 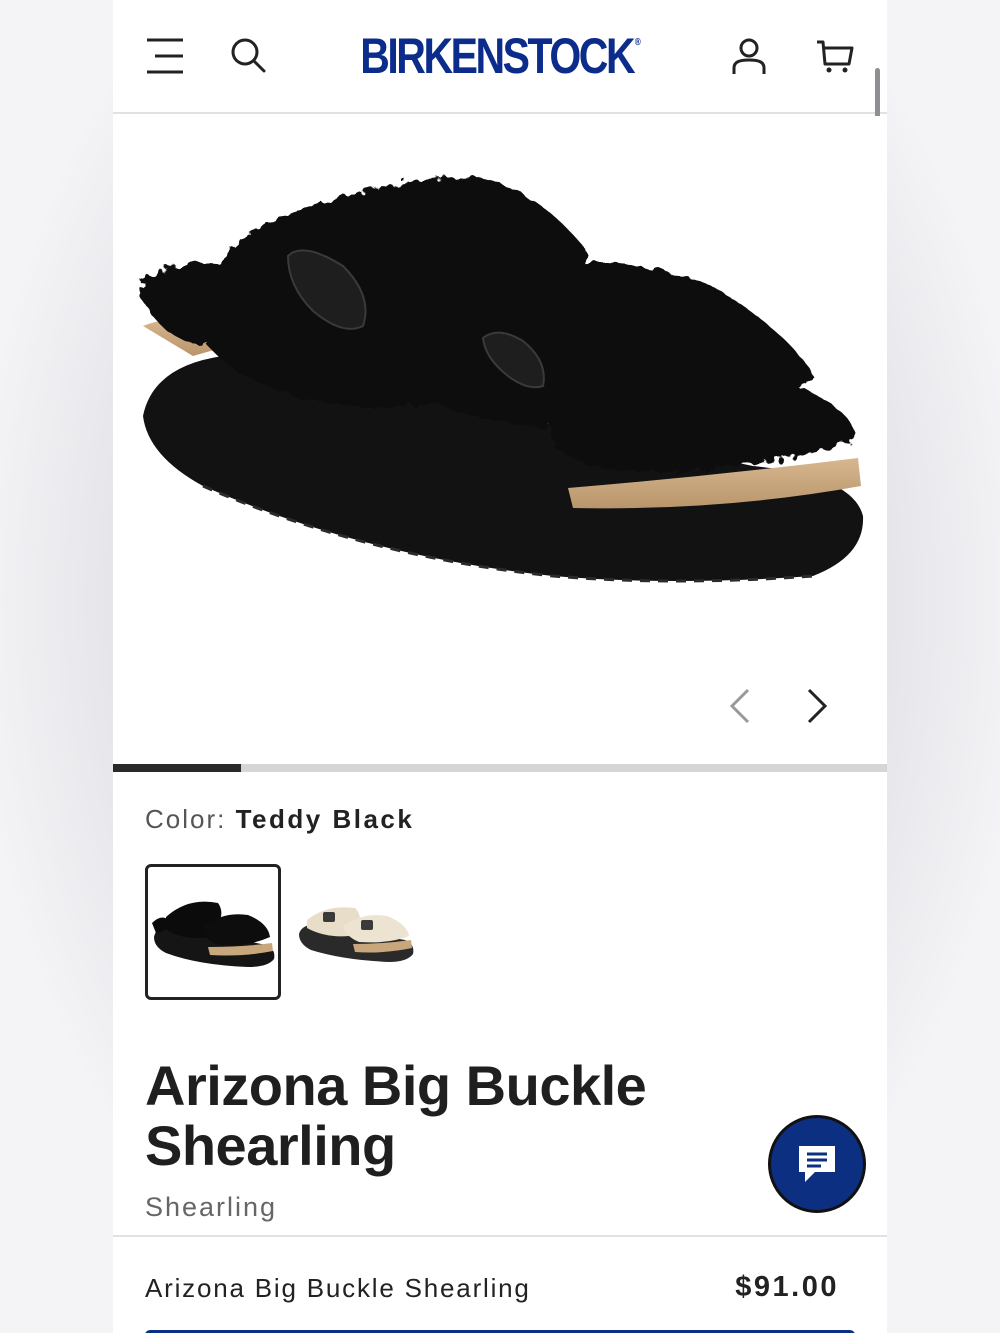 I want to click on cart-icon, so click(x=835, y=56).